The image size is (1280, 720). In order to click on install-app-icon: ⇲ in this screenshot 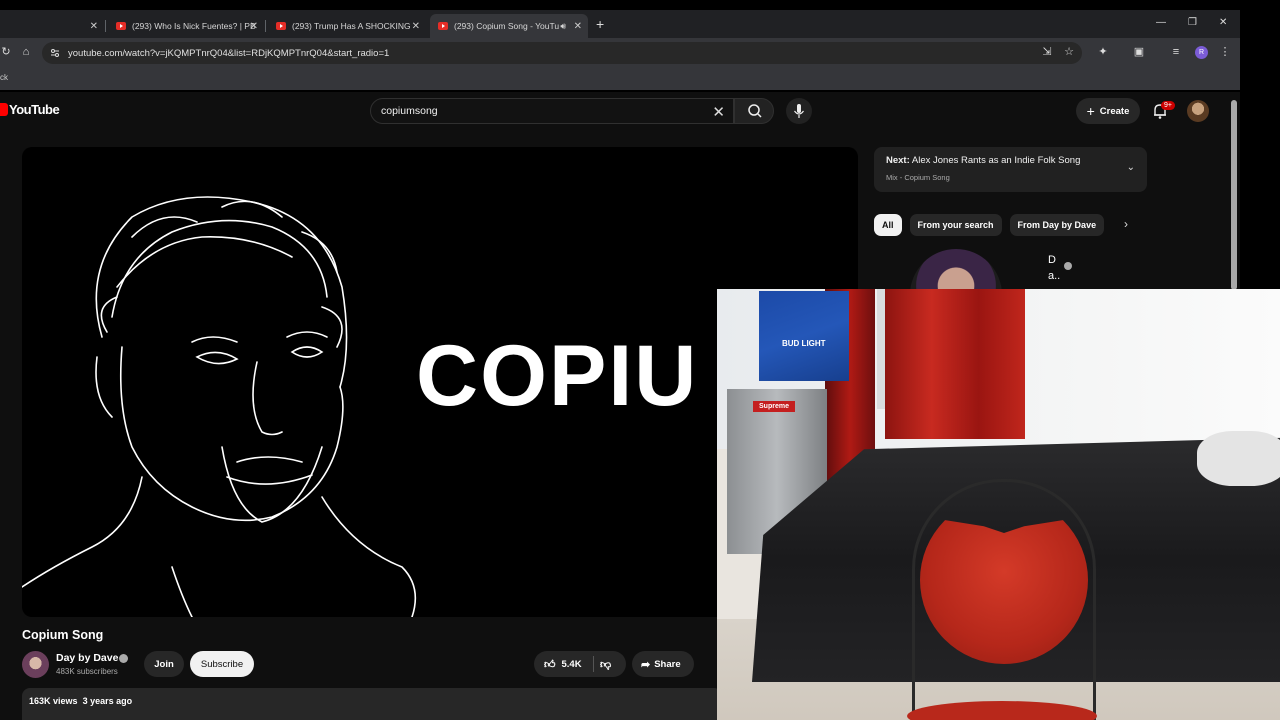, I will do `click(1047, 52)`.